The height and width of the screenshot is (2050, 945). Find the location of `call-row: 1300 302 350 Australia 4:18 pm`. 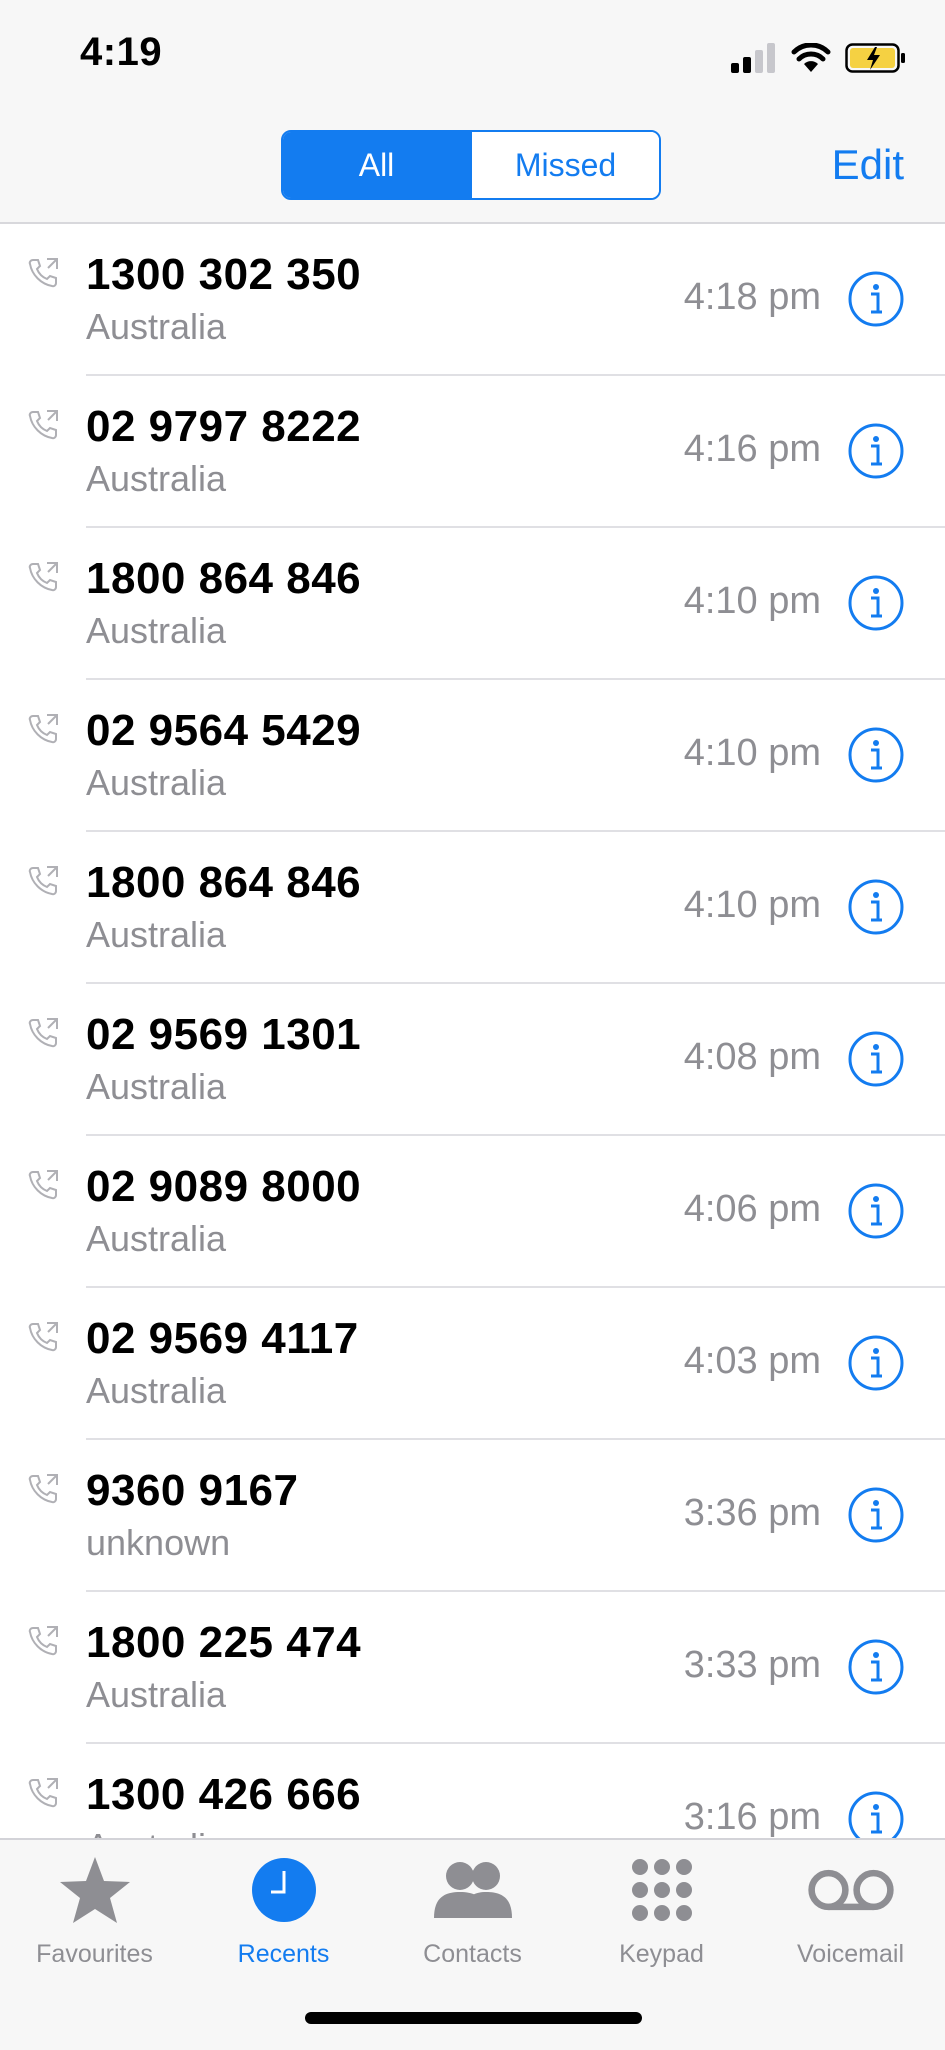

call-row: 1300 302 350 Australia 4:18 pm is located at coordinates (472, 300).